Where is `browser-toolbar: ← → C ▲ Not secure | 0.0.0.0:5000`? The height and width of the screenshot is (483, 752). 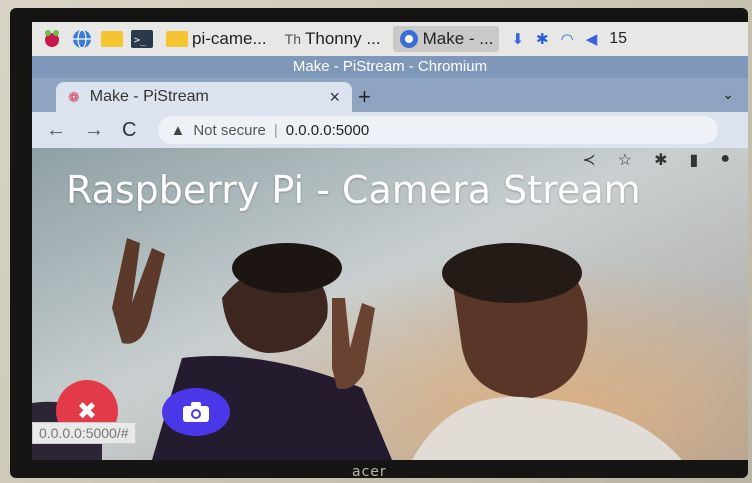
browser-toolbar: ← → C ▲ Not secure | 0.0.0.0:5000 is located at coordinates (390, 130).